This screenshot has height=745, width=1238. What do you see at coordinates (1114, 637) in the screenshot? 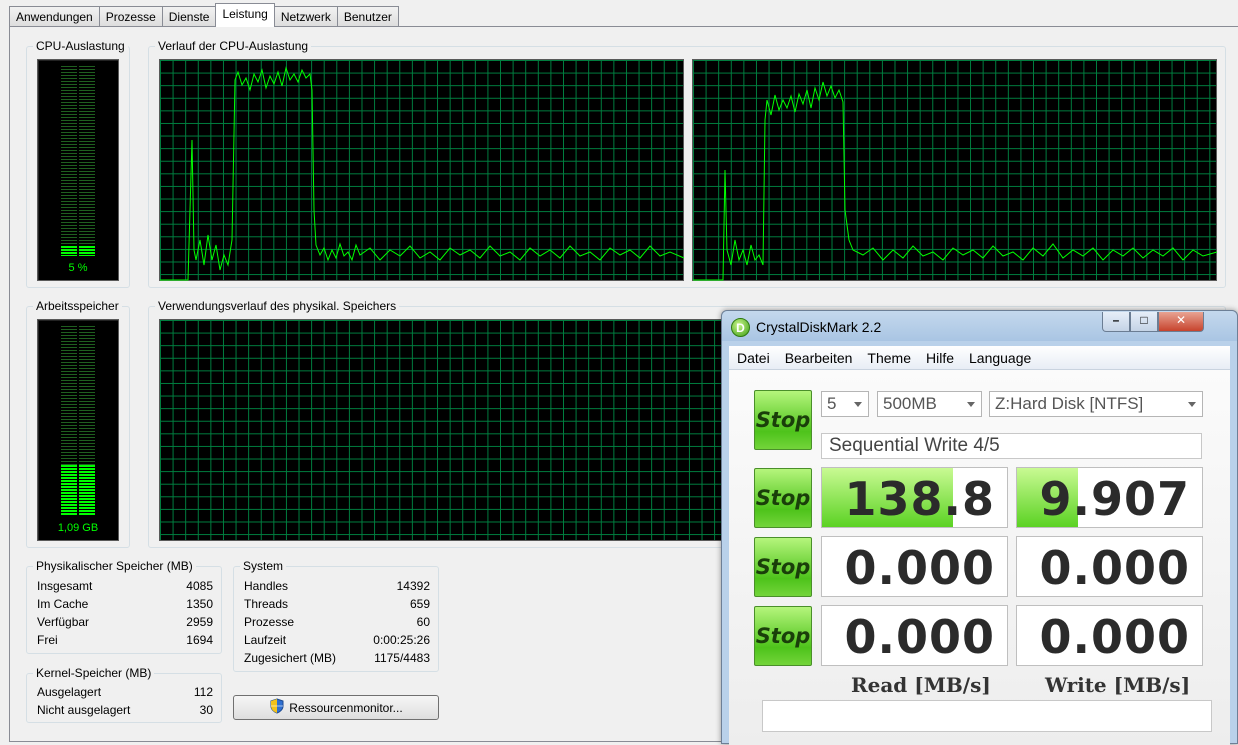
I see `4k-write-value: 0.000` at bounding box center [1114, 637].